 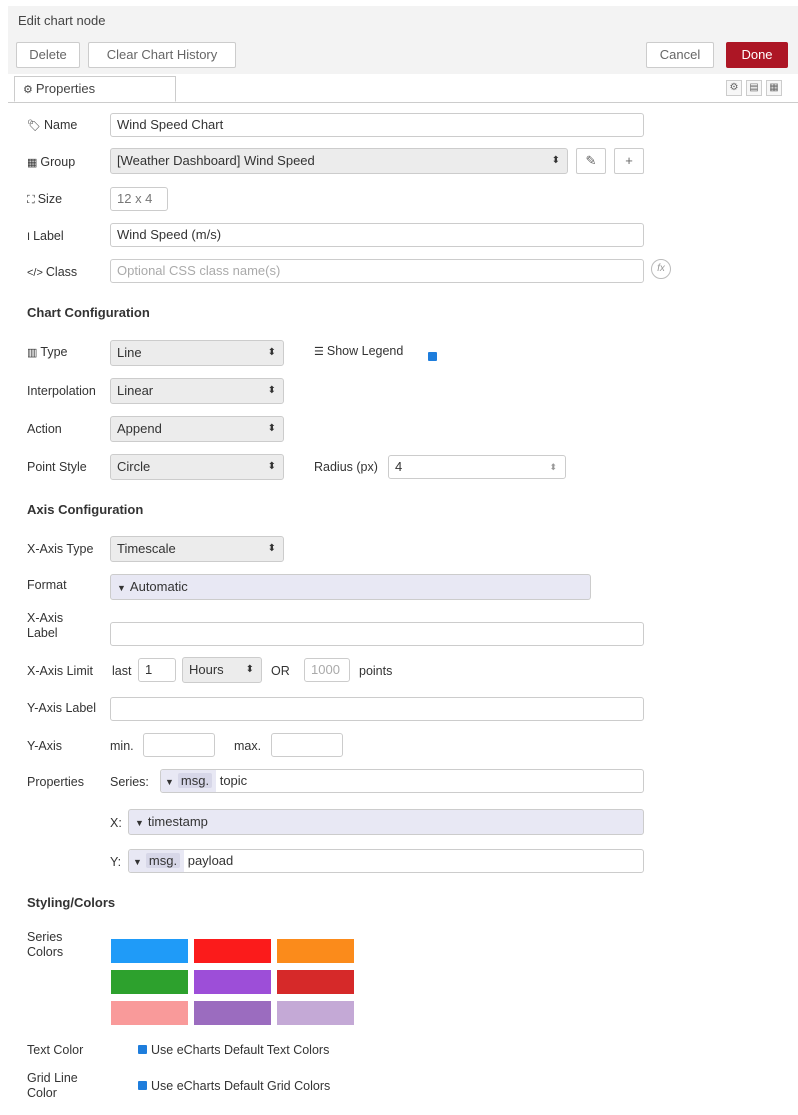 I want to click on plus-icon: +, so click(x=629, y=160).